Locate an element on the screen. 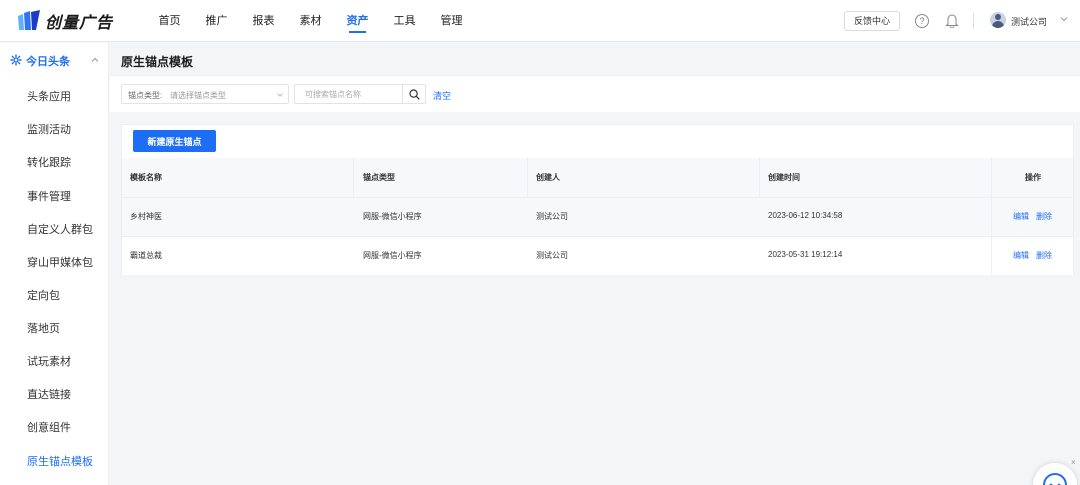 This screenshot has height=485, width=1080. anchor-type-label: 锚点类型: is located at coordinates (145, 95).